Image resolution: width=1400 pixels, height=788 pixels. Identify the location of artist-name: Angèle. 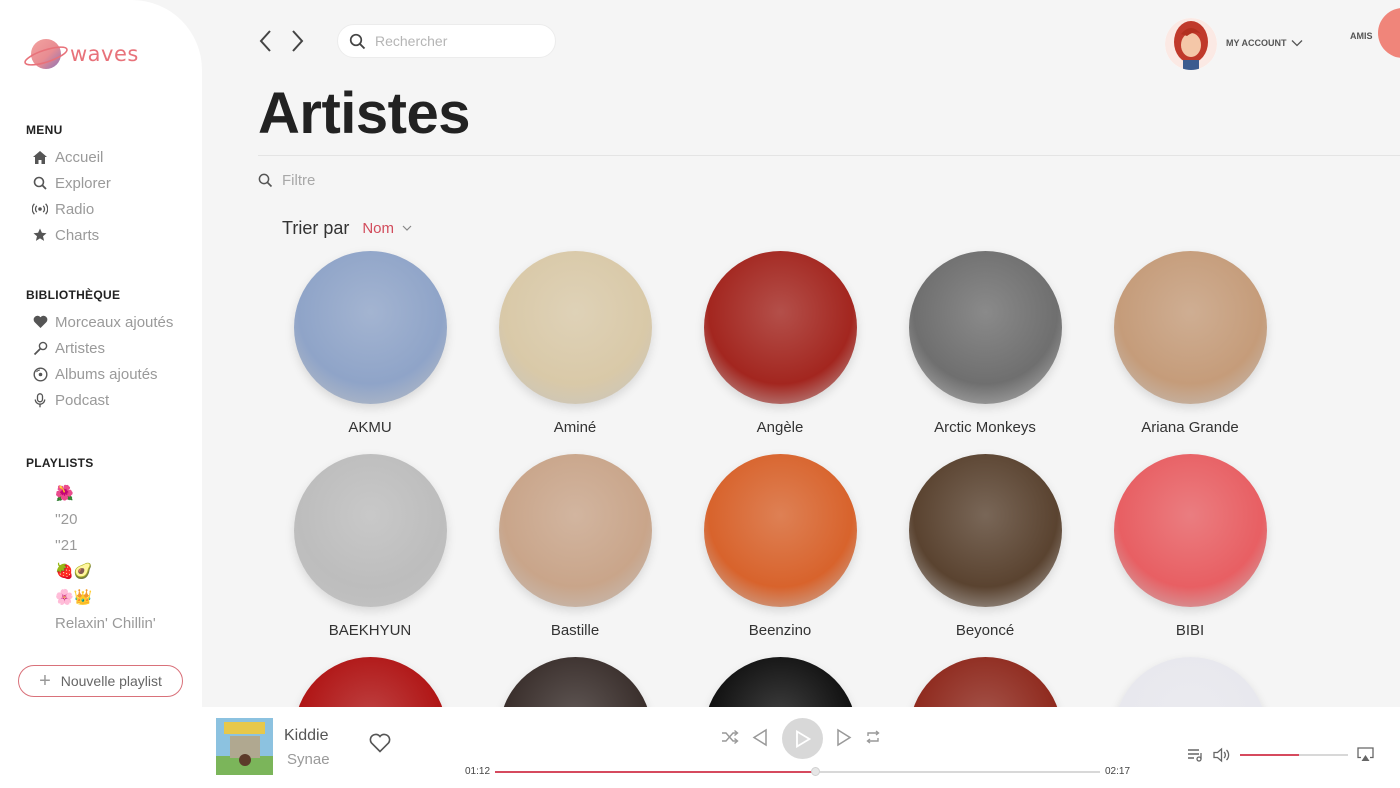
(780, 427).